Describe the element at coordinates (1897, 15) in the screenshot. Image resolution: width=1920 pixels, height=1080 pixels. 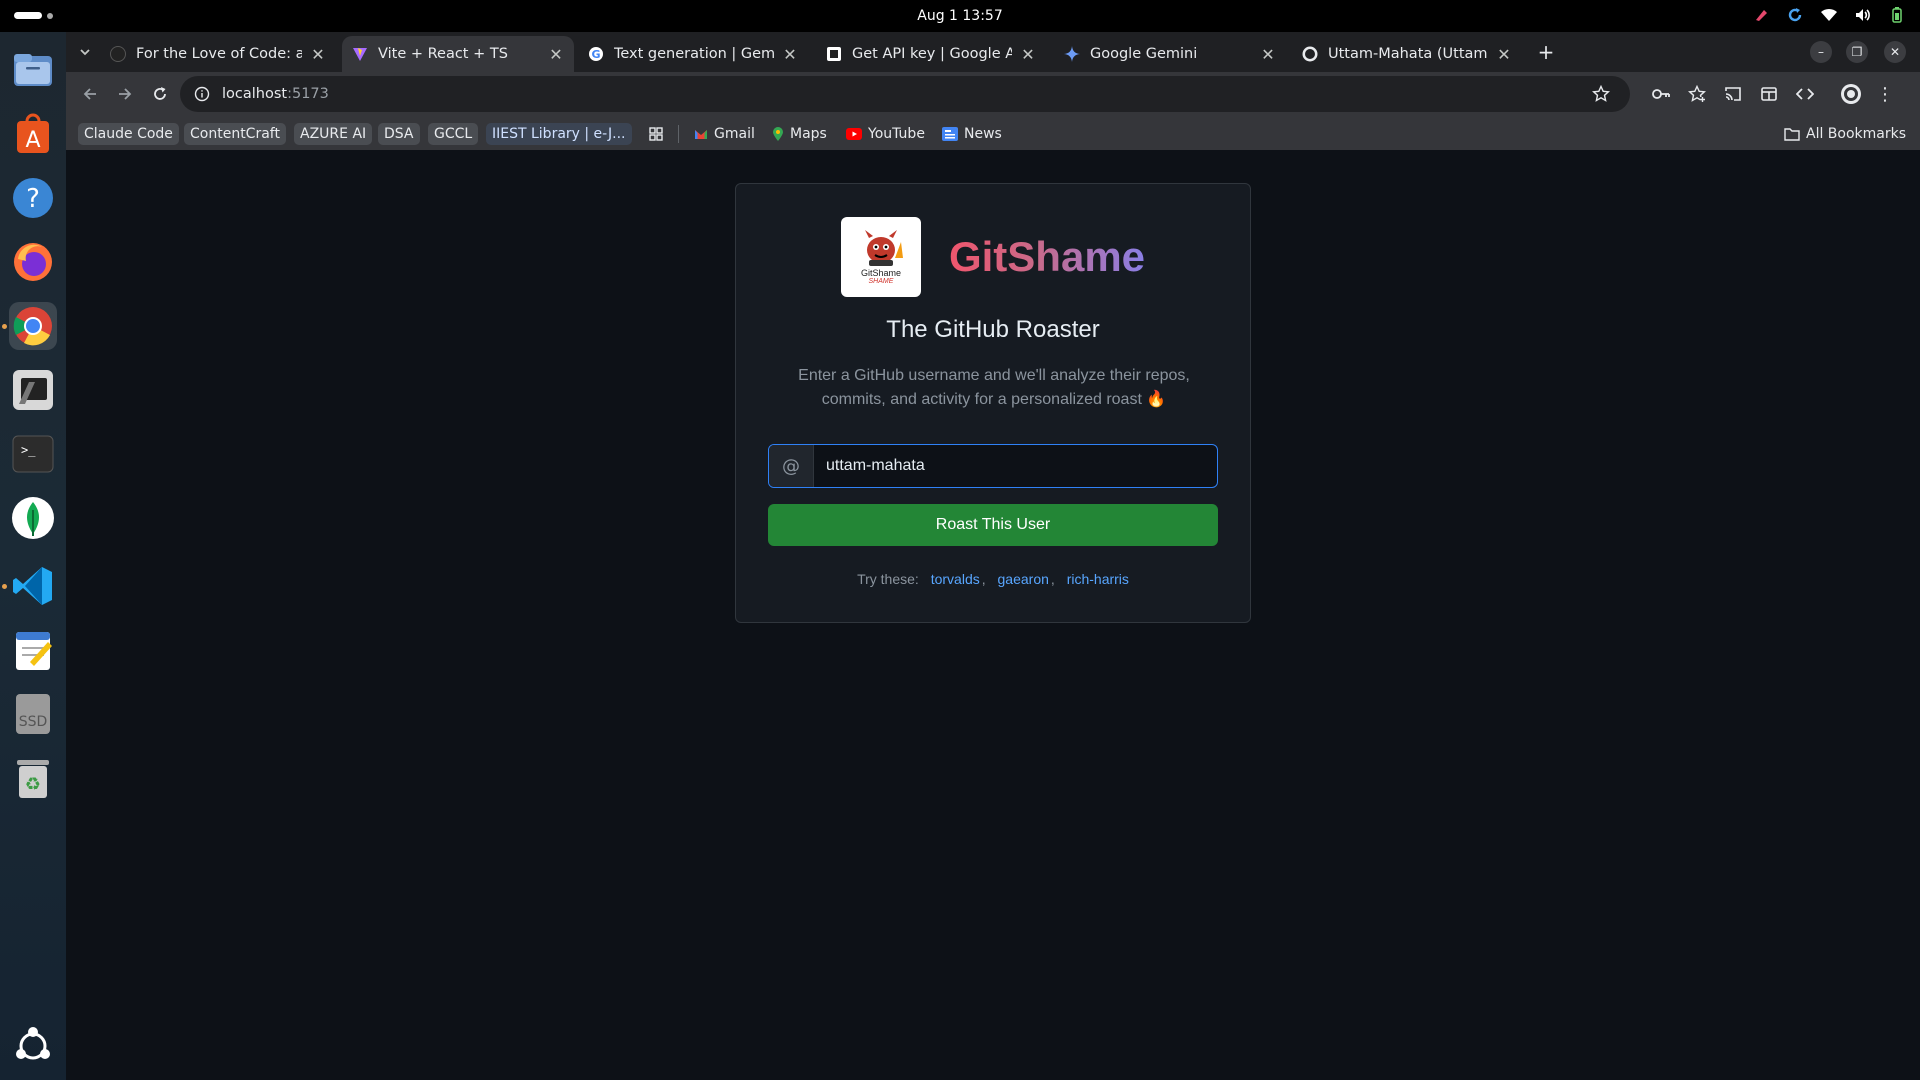
I see `battery-icon` at that location.